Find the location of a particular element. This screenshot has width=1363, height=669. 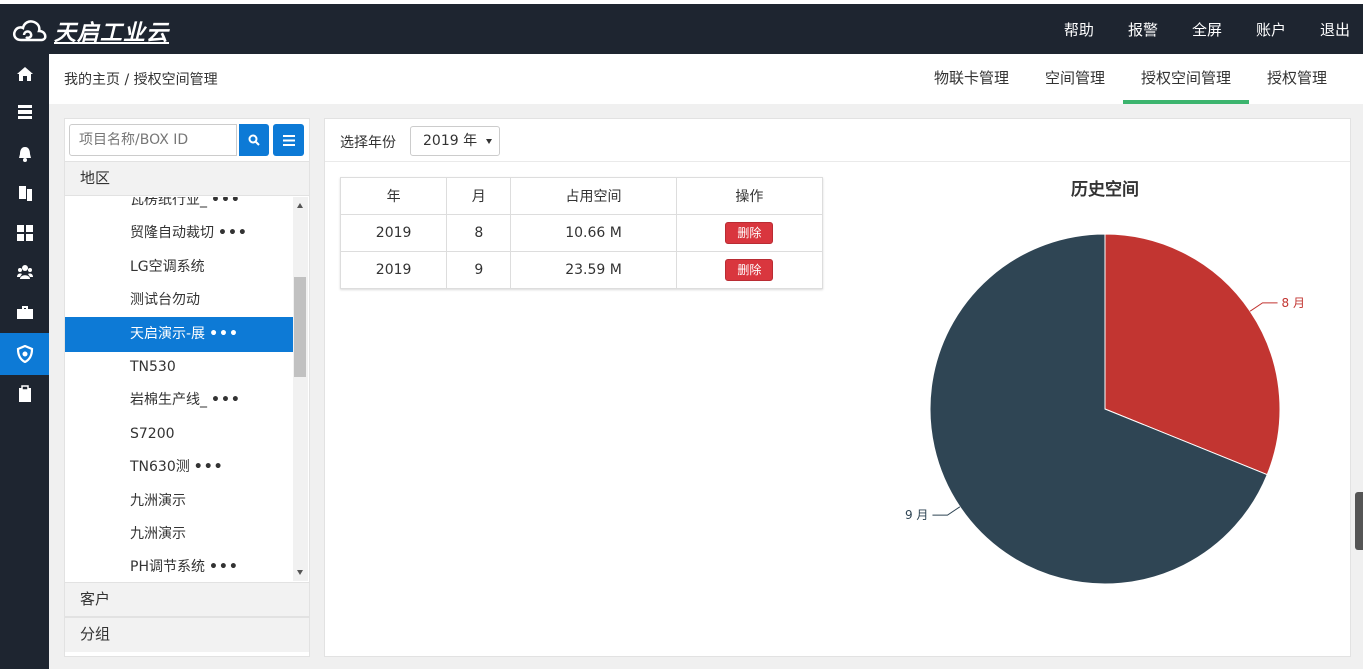

icon-sidebar is located at coordinates (24, 361).